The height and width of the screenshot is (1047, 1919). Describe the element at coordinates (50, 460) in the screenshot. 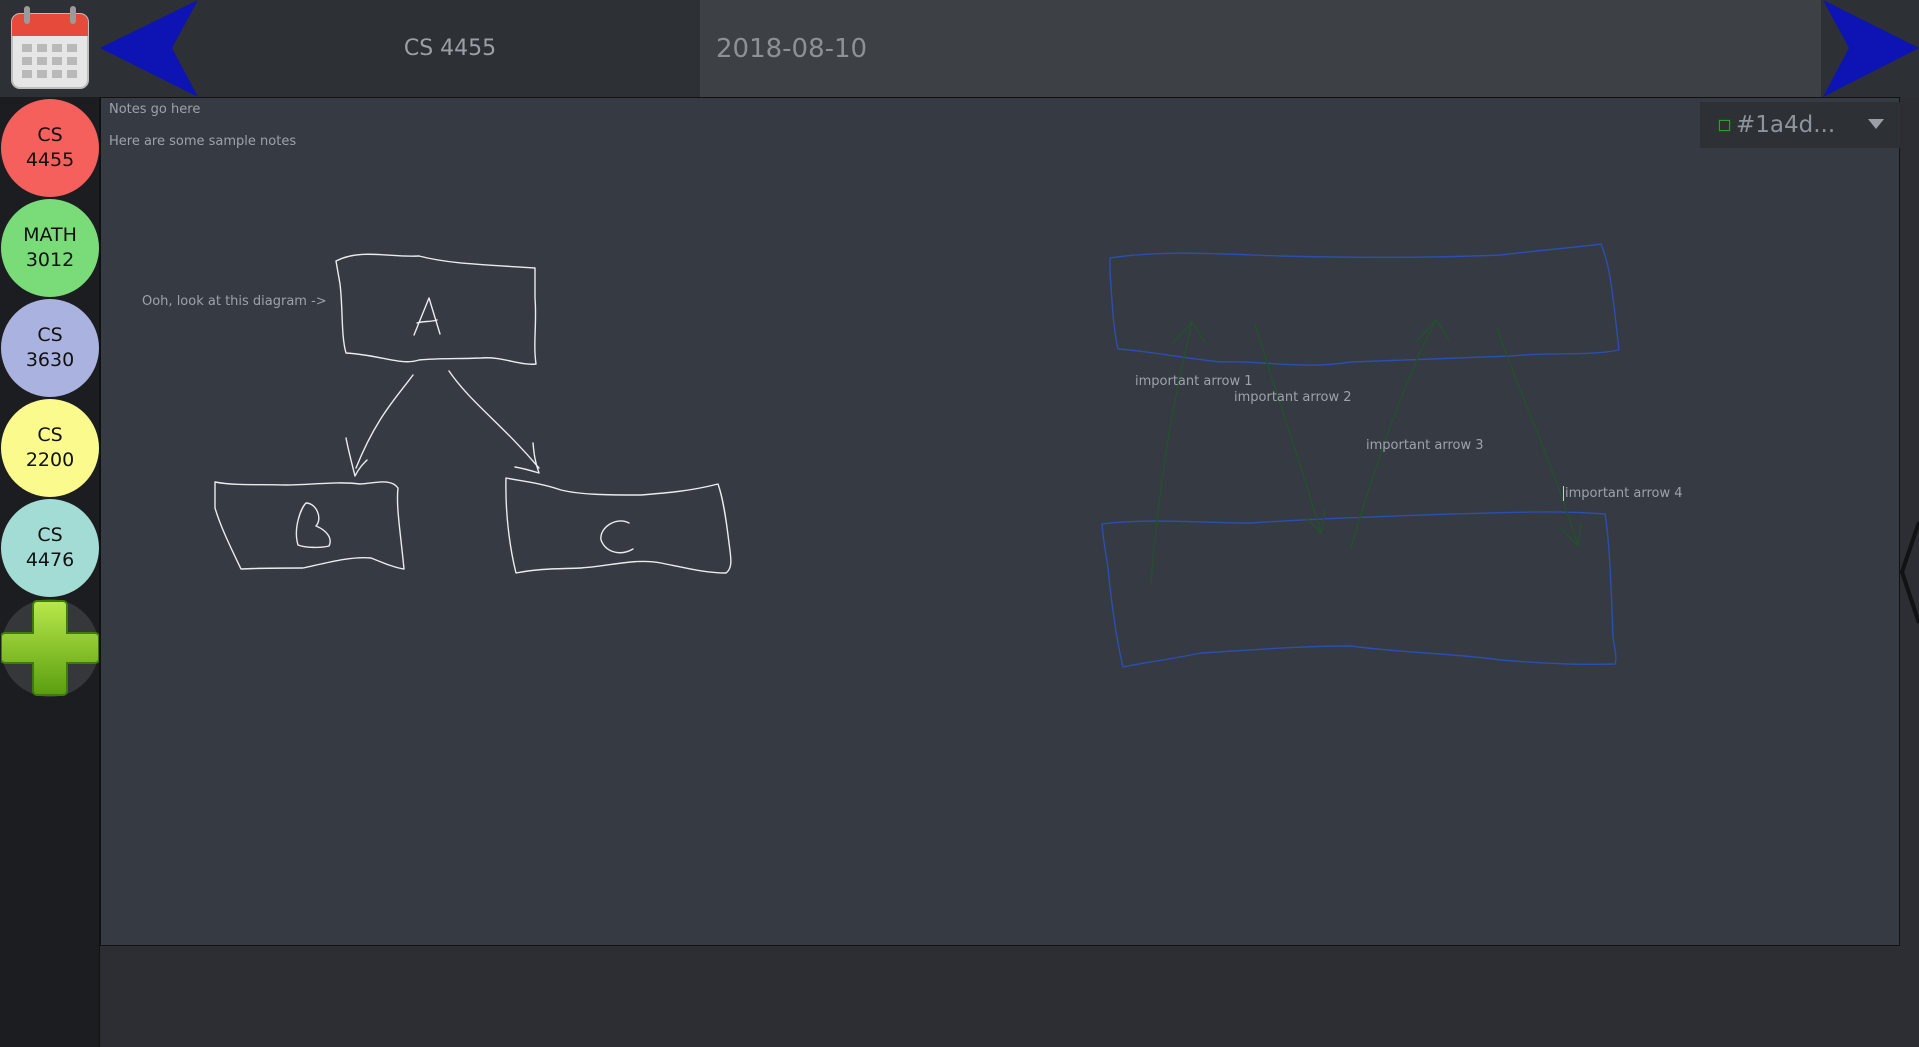

I see `course-number: 2200` at that location.